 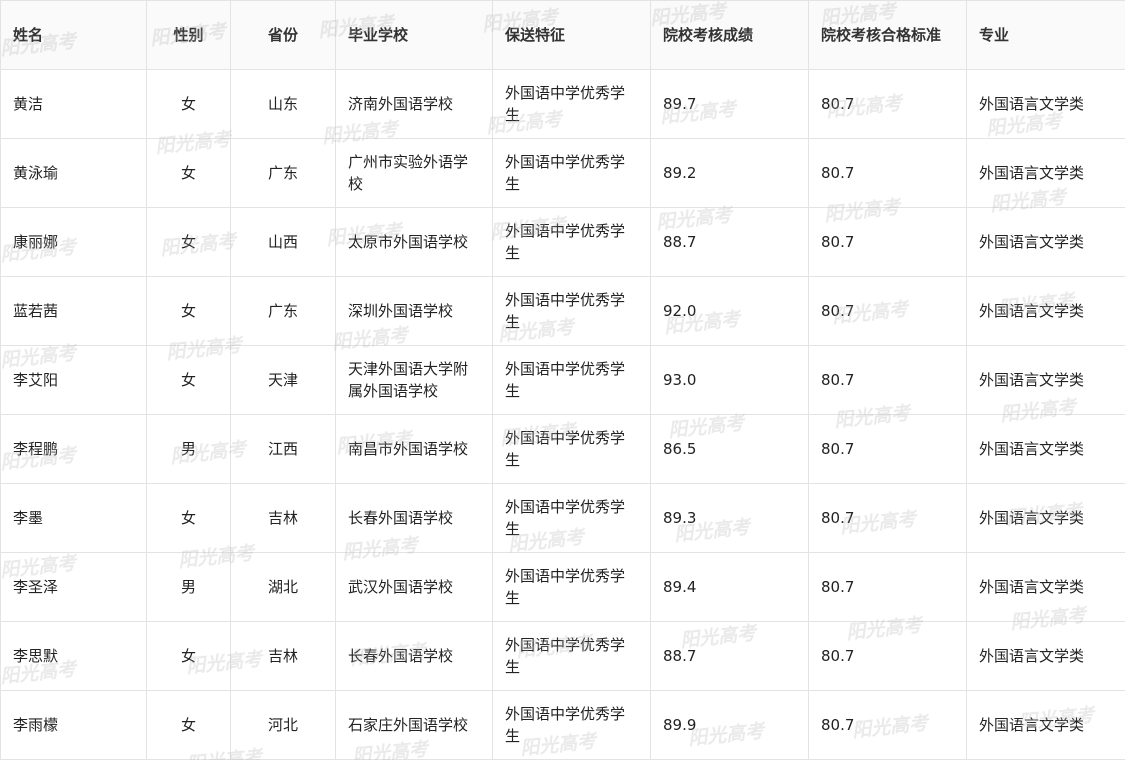 I want to click on cell-school: 南昌市外国语学校, so click(x=414, y=449).